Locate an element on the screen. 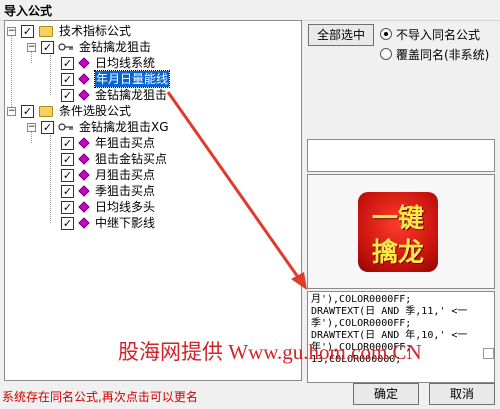 The height and width of the screenshot is (409, 500). cancel-button: 取消 is located at coordinates (462, 394).